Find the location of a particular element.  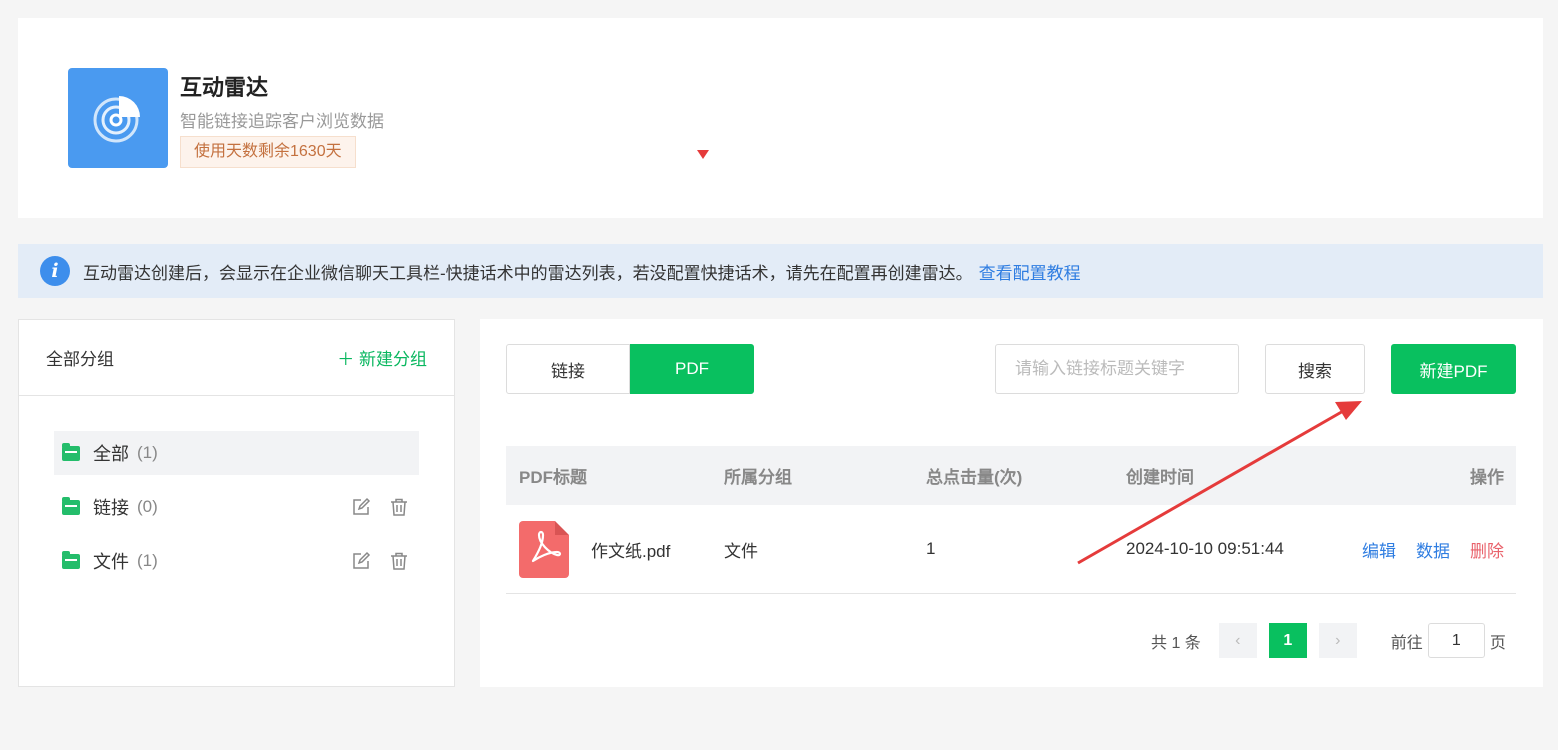

column-header: 总点击量(次) is located at coordinates (974, 477).